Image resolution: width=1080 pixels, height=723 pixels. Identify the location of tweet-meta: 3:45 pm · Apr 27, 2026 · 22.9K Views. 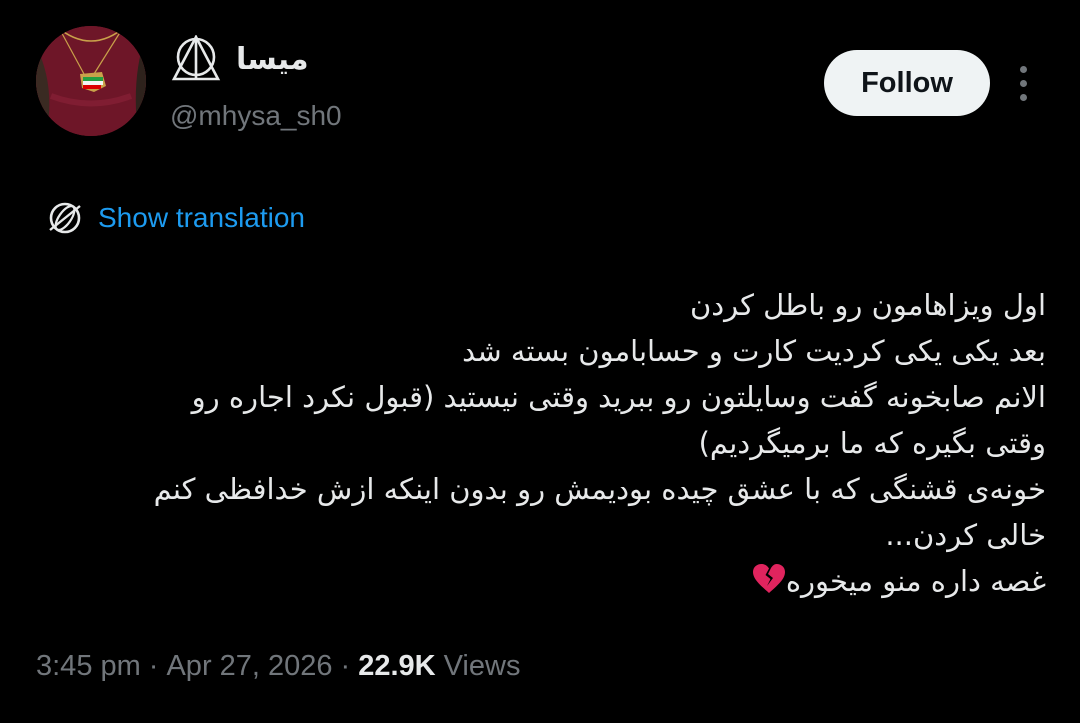
(278, 666).